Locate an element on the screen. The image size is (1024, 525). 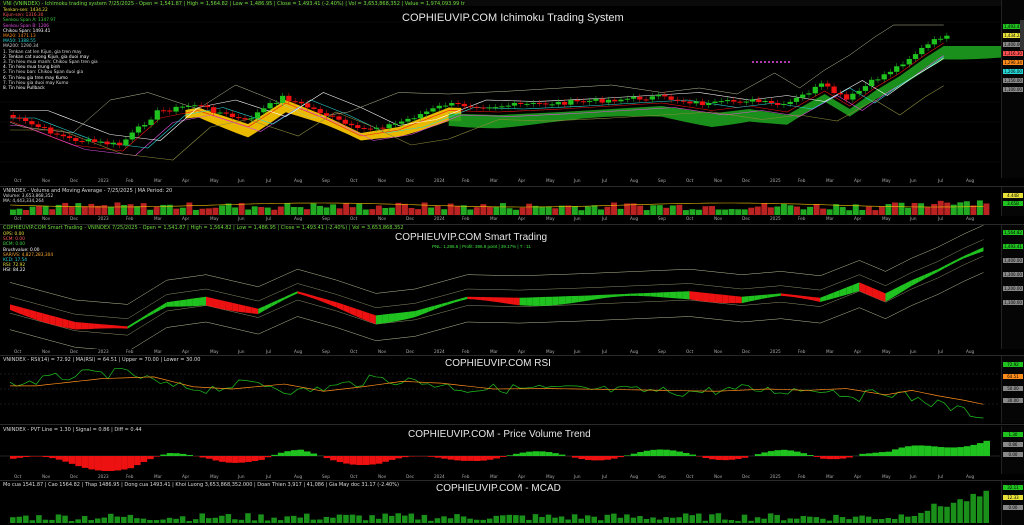
date-label: May is located at coordinates (886, 180).